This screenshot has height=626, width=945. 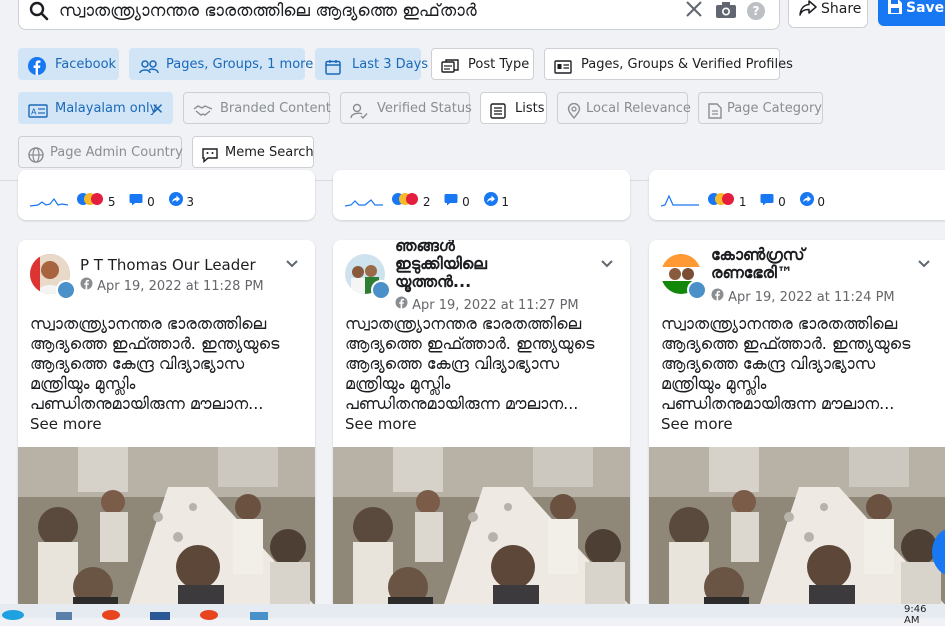 What do you see at coordinates (452, 363) in the screenshot?
I see `post-text-line: ആദ്യത്തെ കേന്ദ്ര വിദ്യാഭ്യാസ` at bounding box center [452, 363].